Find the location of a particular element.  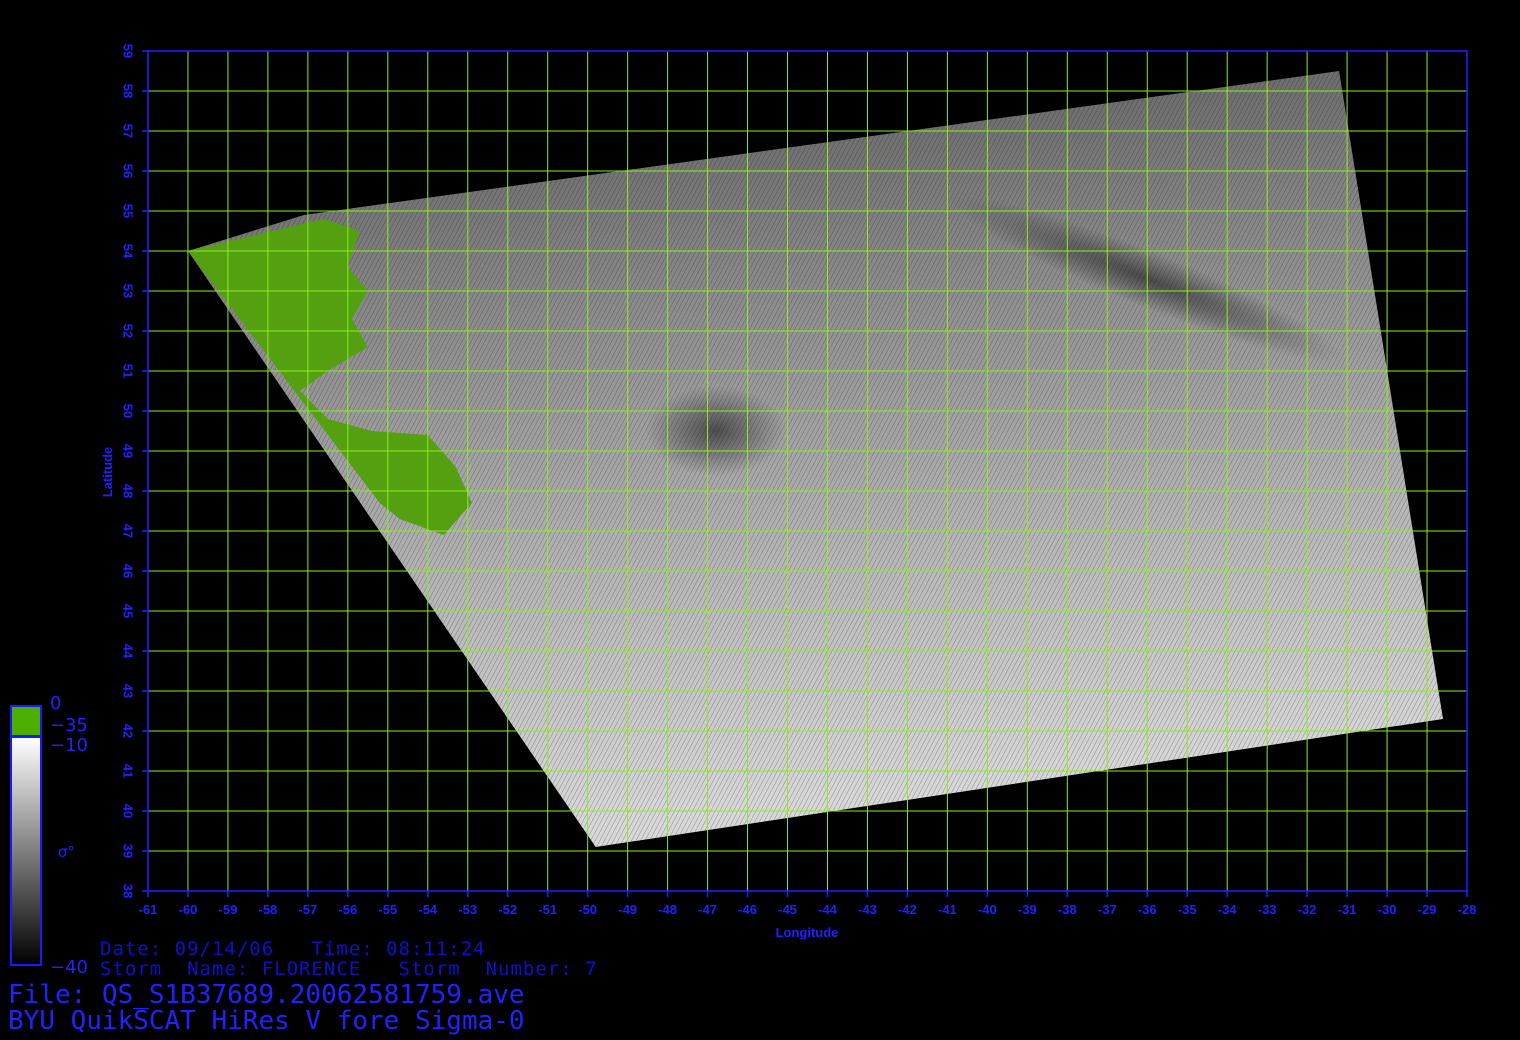

lat-tick-label: 53 is located at coordinates (128, 291).